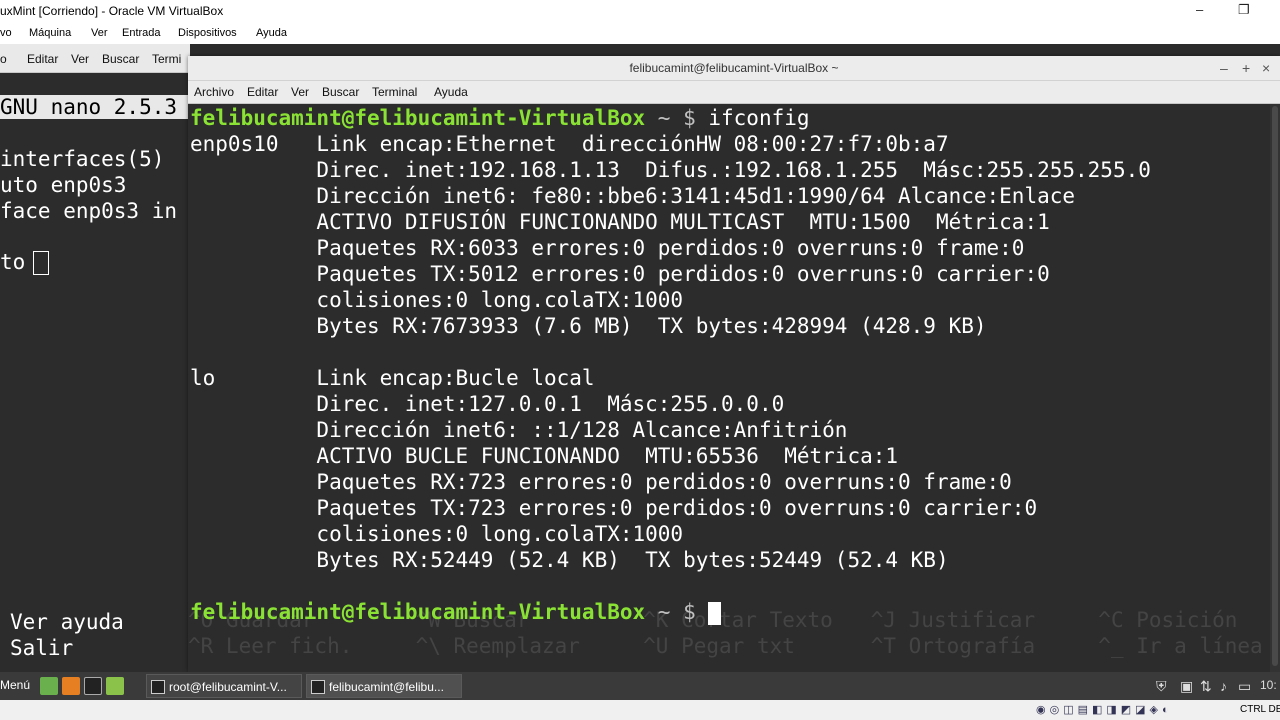 The height and width of the screenshot is (720, 1280). I want to click on menu-ver: Ver, so click(300, 92).